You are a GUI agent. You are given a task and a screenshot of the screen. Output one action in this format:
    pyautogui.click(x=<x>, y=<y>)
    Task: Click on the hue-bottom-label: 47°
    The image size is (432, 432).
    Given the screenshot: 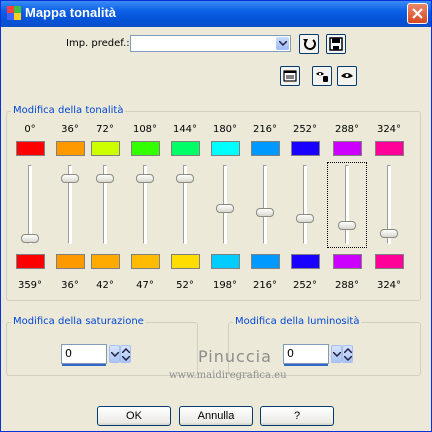 What is the action you would take?
    pyautogui.click(x=145, y=285)
    